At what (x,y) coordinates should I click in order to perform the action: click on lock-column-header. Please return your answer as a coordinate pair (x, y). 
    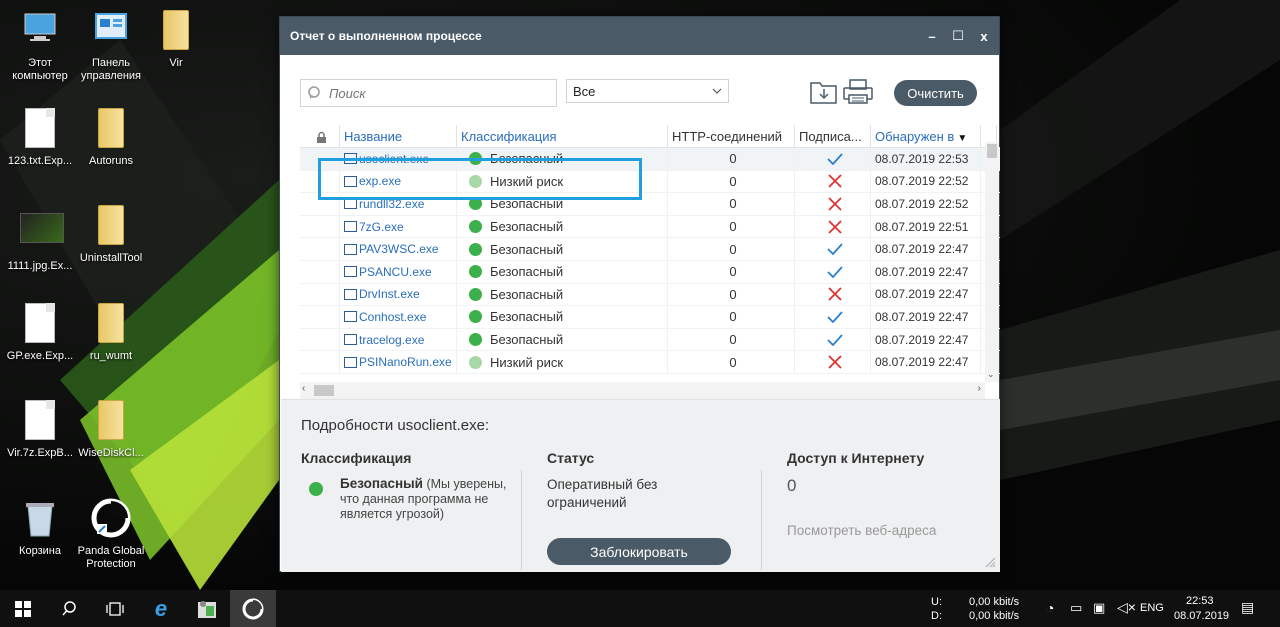
    Looking at the image, I should click on (320, 136).